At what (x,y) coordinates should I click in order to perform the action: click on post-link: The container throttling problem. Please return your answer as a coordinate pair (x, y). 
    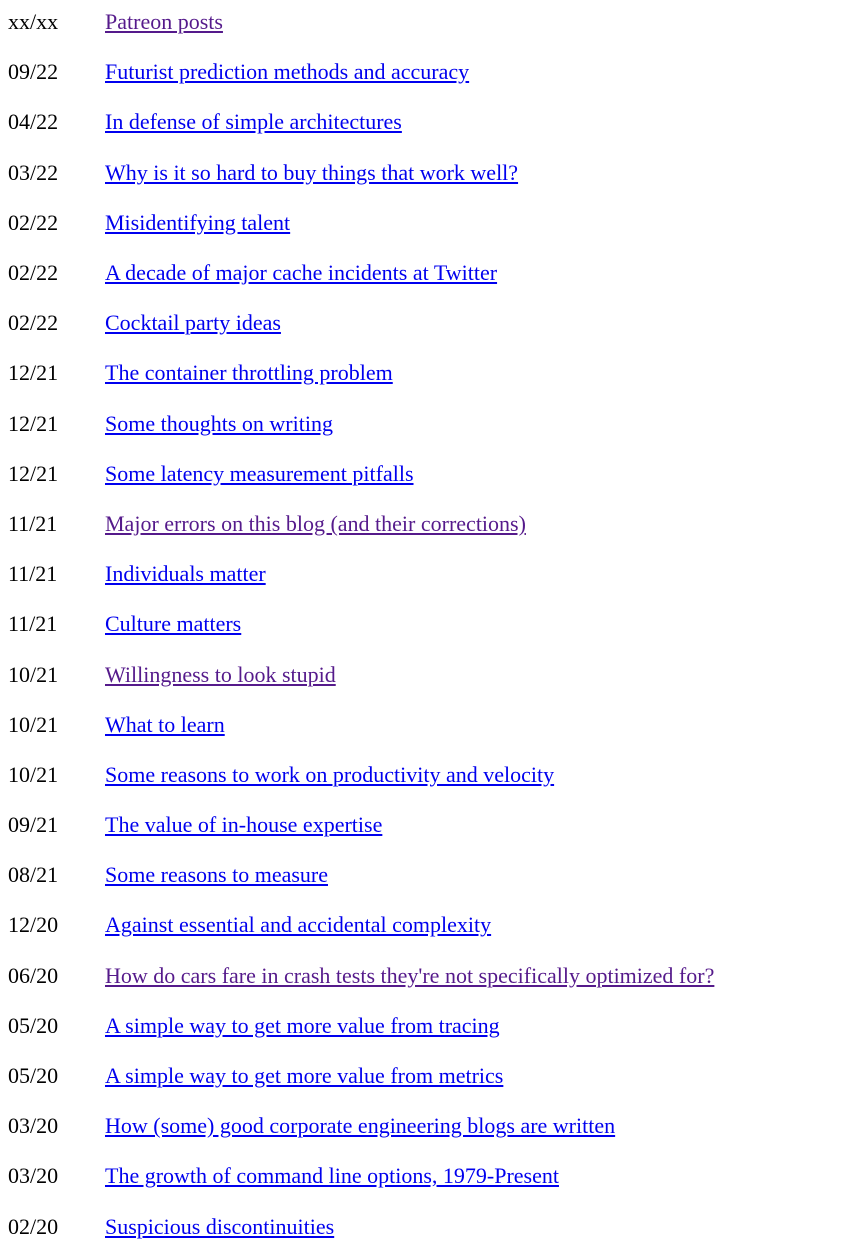
    Looking at the image, I should click on (249, 372).